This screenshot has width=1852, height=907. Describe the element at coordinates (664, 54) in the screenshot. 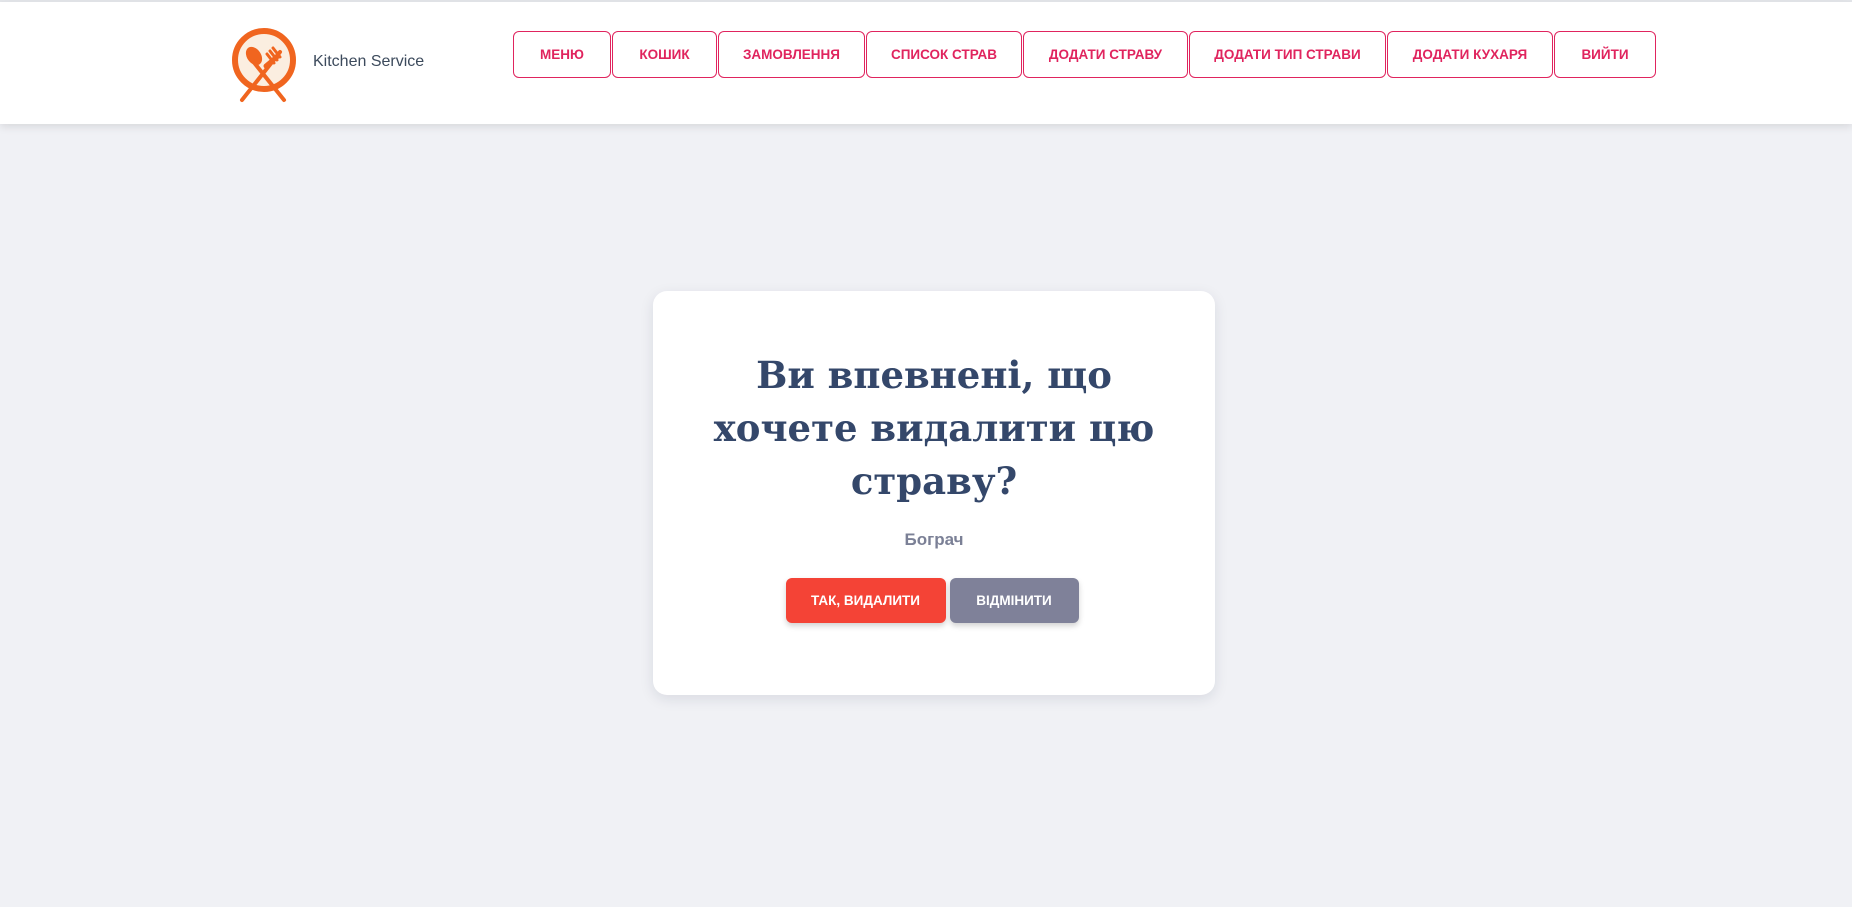

I see `nav-cart-button: КОШИК` at that location.